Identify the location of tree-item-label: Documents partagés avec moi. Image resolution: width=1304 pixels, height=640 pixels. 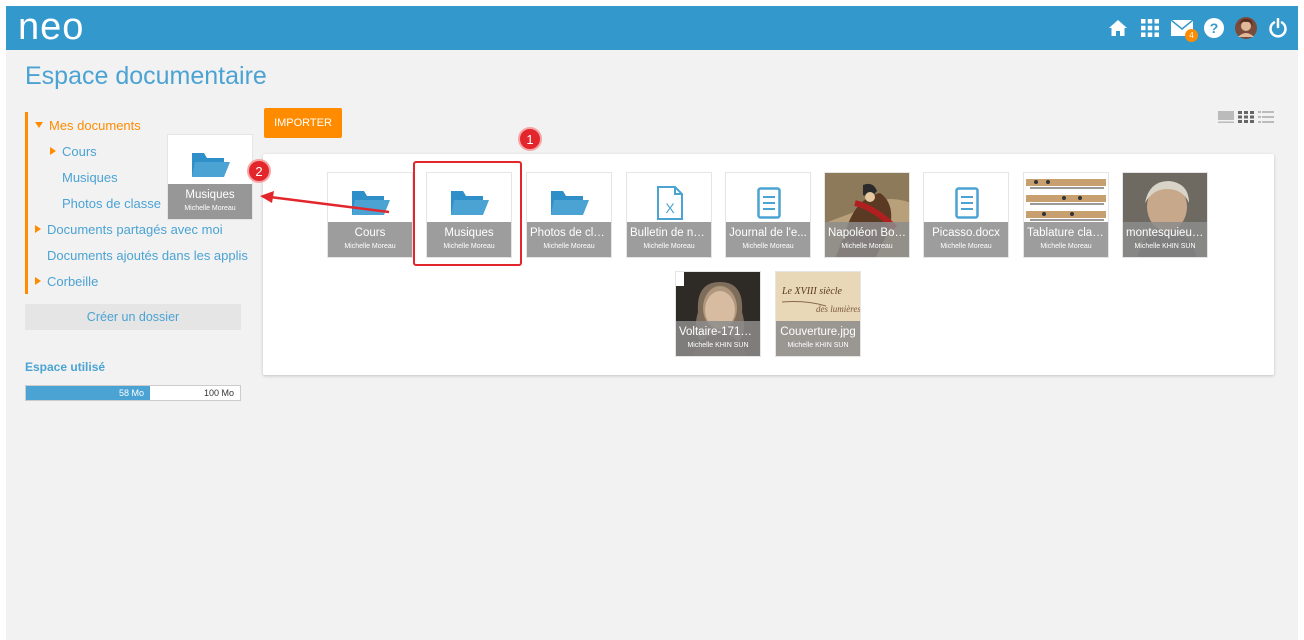
(135, 229).